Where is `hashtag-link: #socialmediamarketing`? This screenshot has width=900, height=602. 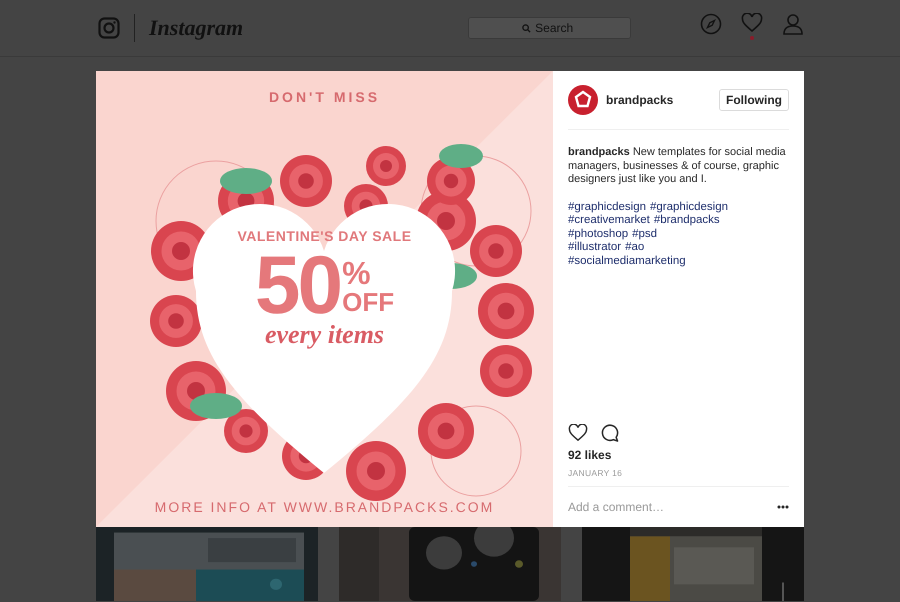
hashtag-link: #socialmediamarketing is located at coordinates (627, 261).